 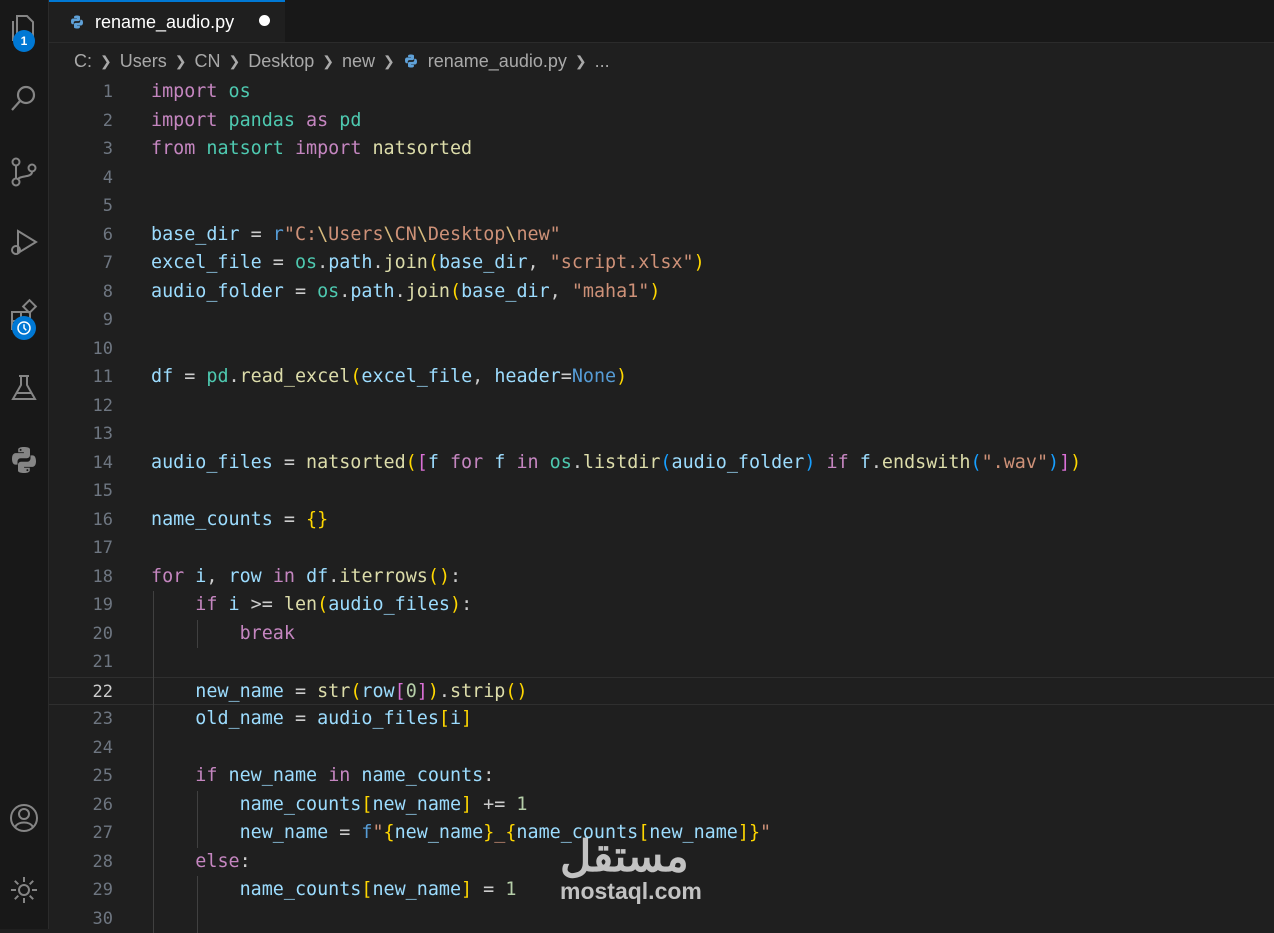 I want to click on code-line: 19 if i >= len(audio_files):, so click(x=661, y=605).